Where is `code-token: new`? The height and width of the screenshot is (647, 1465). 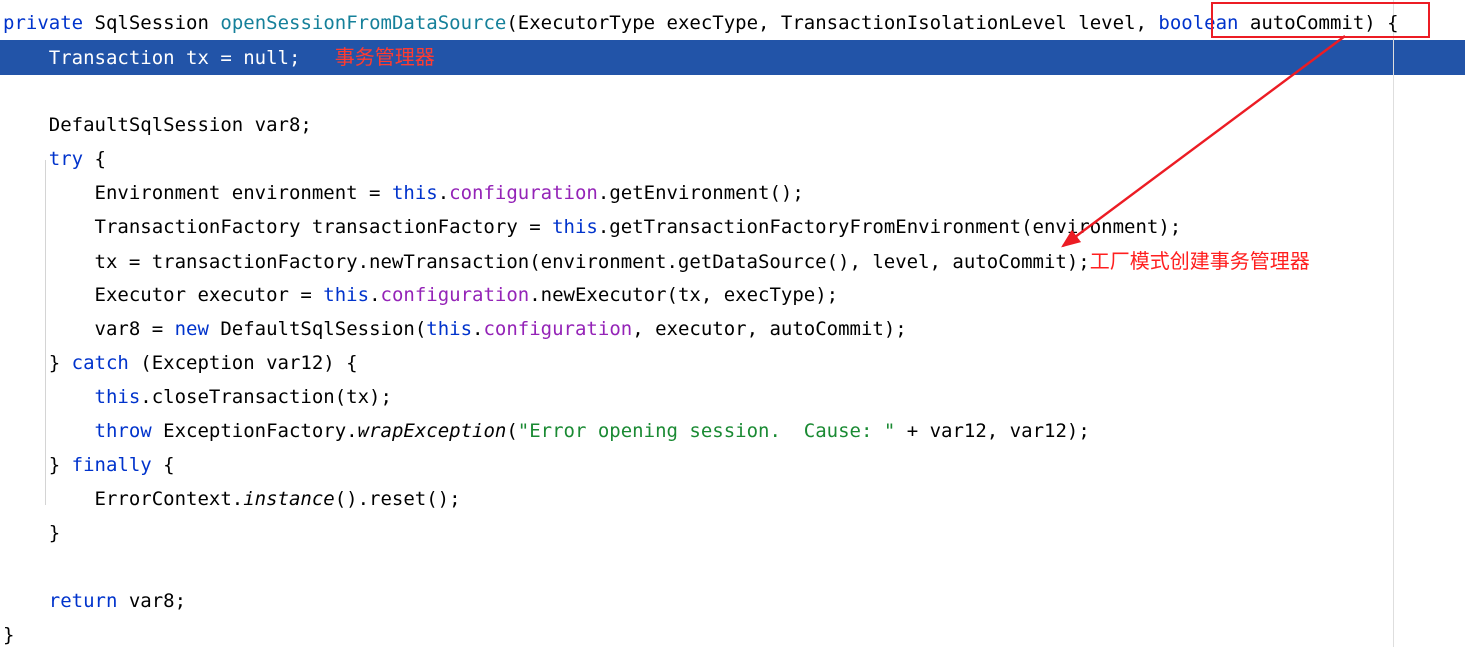
code-token: new is located at coordinates (191, 329).